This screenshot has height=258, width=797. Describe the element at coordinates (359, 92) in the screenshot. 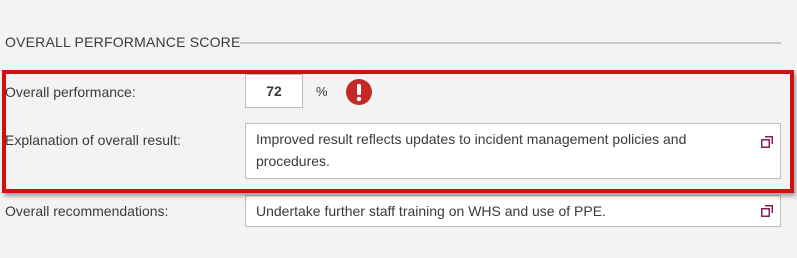

I see `exclamation-circle-icon` at that location.